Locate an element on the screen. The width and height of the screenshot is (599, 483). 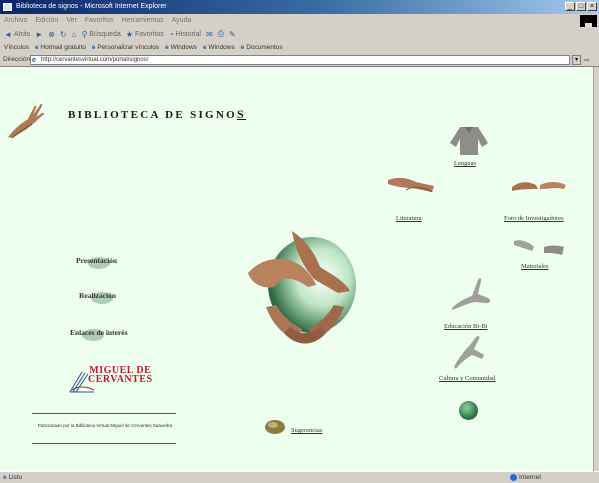
edit-button: ✎ is located at coordinates (232, 34).